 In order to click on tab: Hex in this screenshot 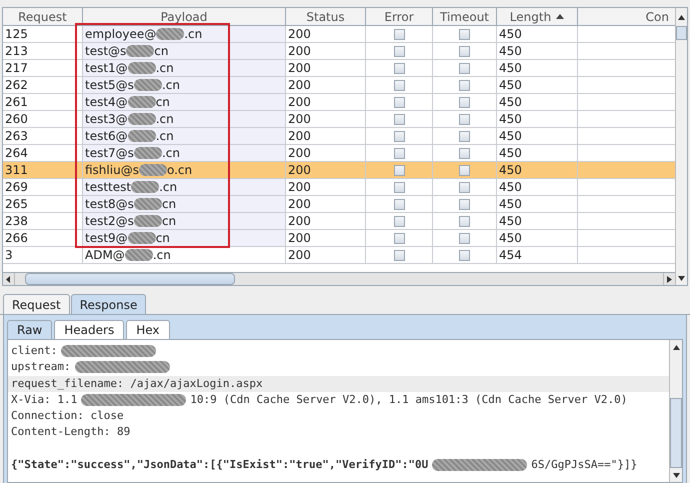, I will do `click(148, 329)`.